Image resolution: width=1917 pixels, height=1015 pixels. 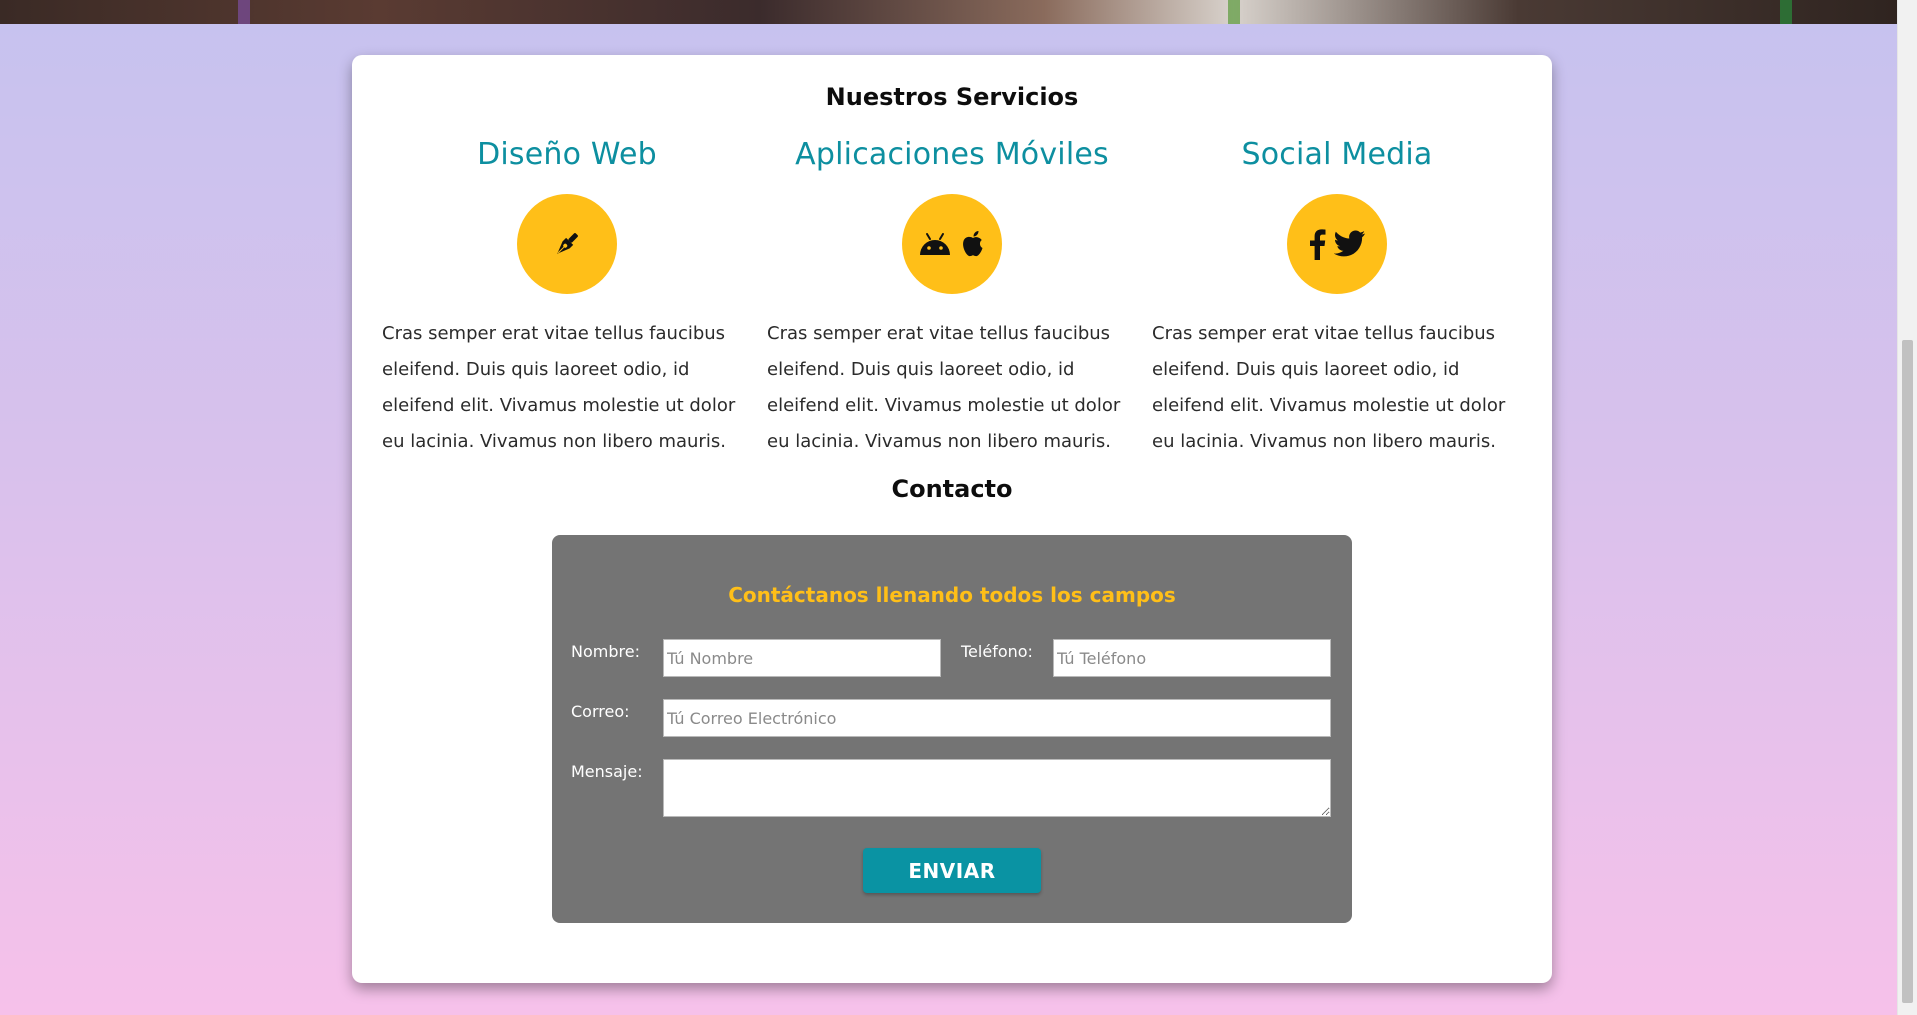 What do you see at coordinates (1907, 671) in the screenshot?
I see `scrollbar-thumb` at bounding box center [1907, 671].